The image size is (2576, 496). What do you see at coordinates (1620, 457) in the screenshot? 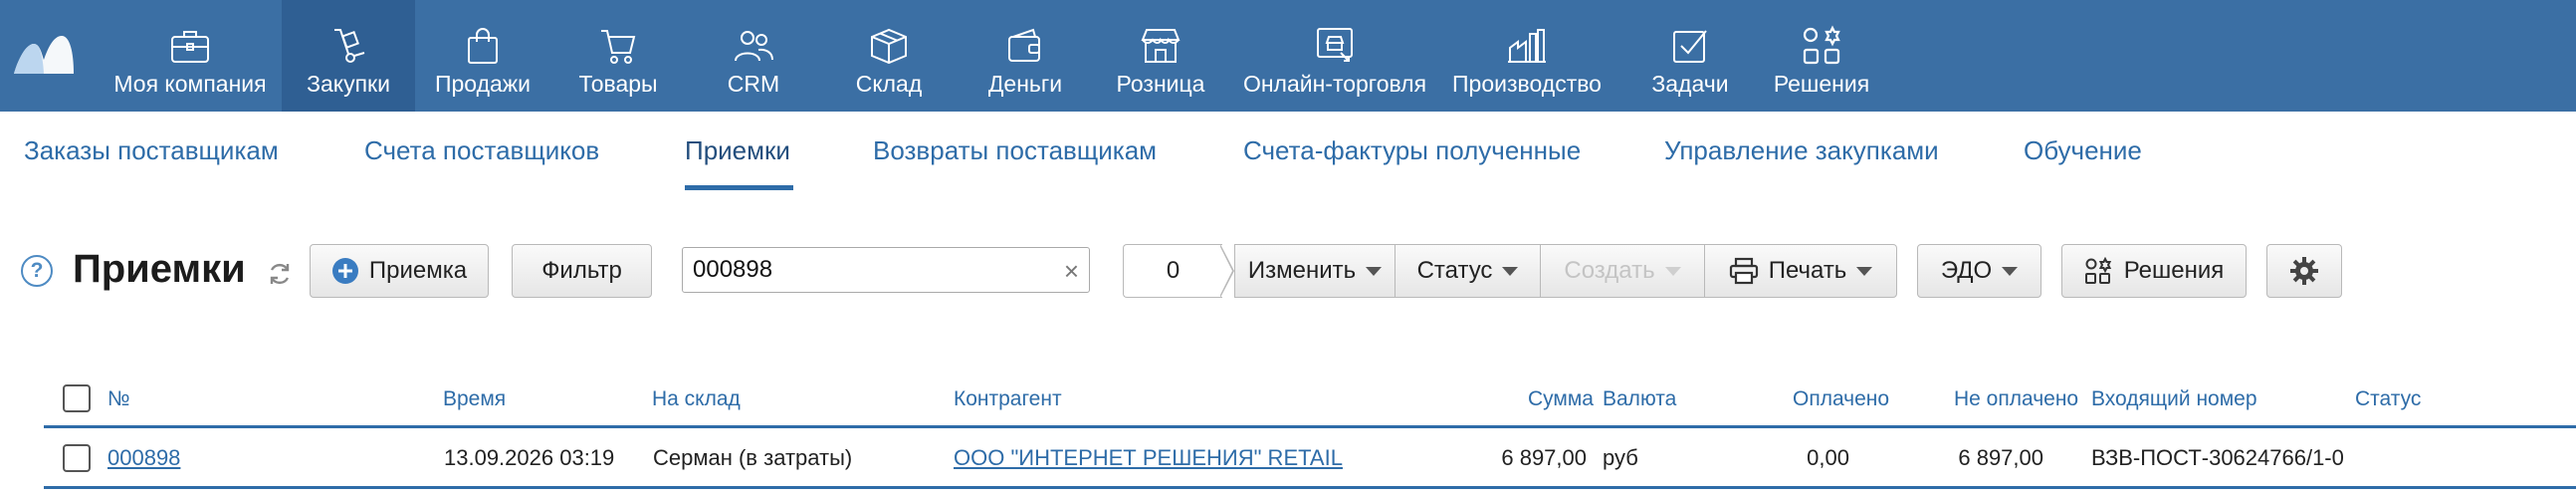
I see `cell-currency: руб` at bounding box center [1620, 457].